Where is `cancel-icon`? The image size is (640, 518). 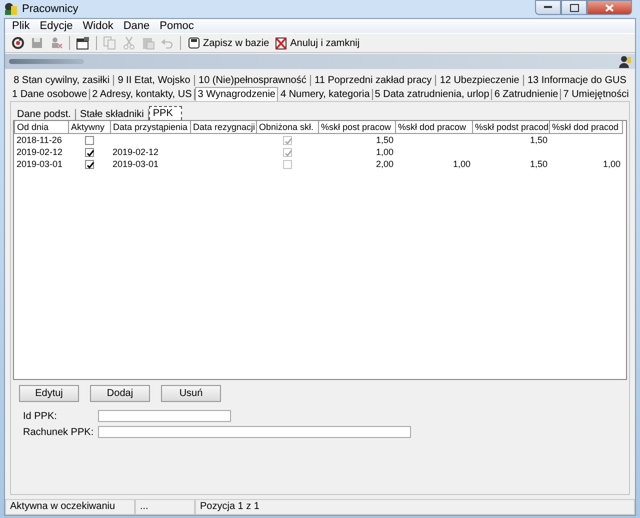
cancel-icon is located at coordinates (281, 43).